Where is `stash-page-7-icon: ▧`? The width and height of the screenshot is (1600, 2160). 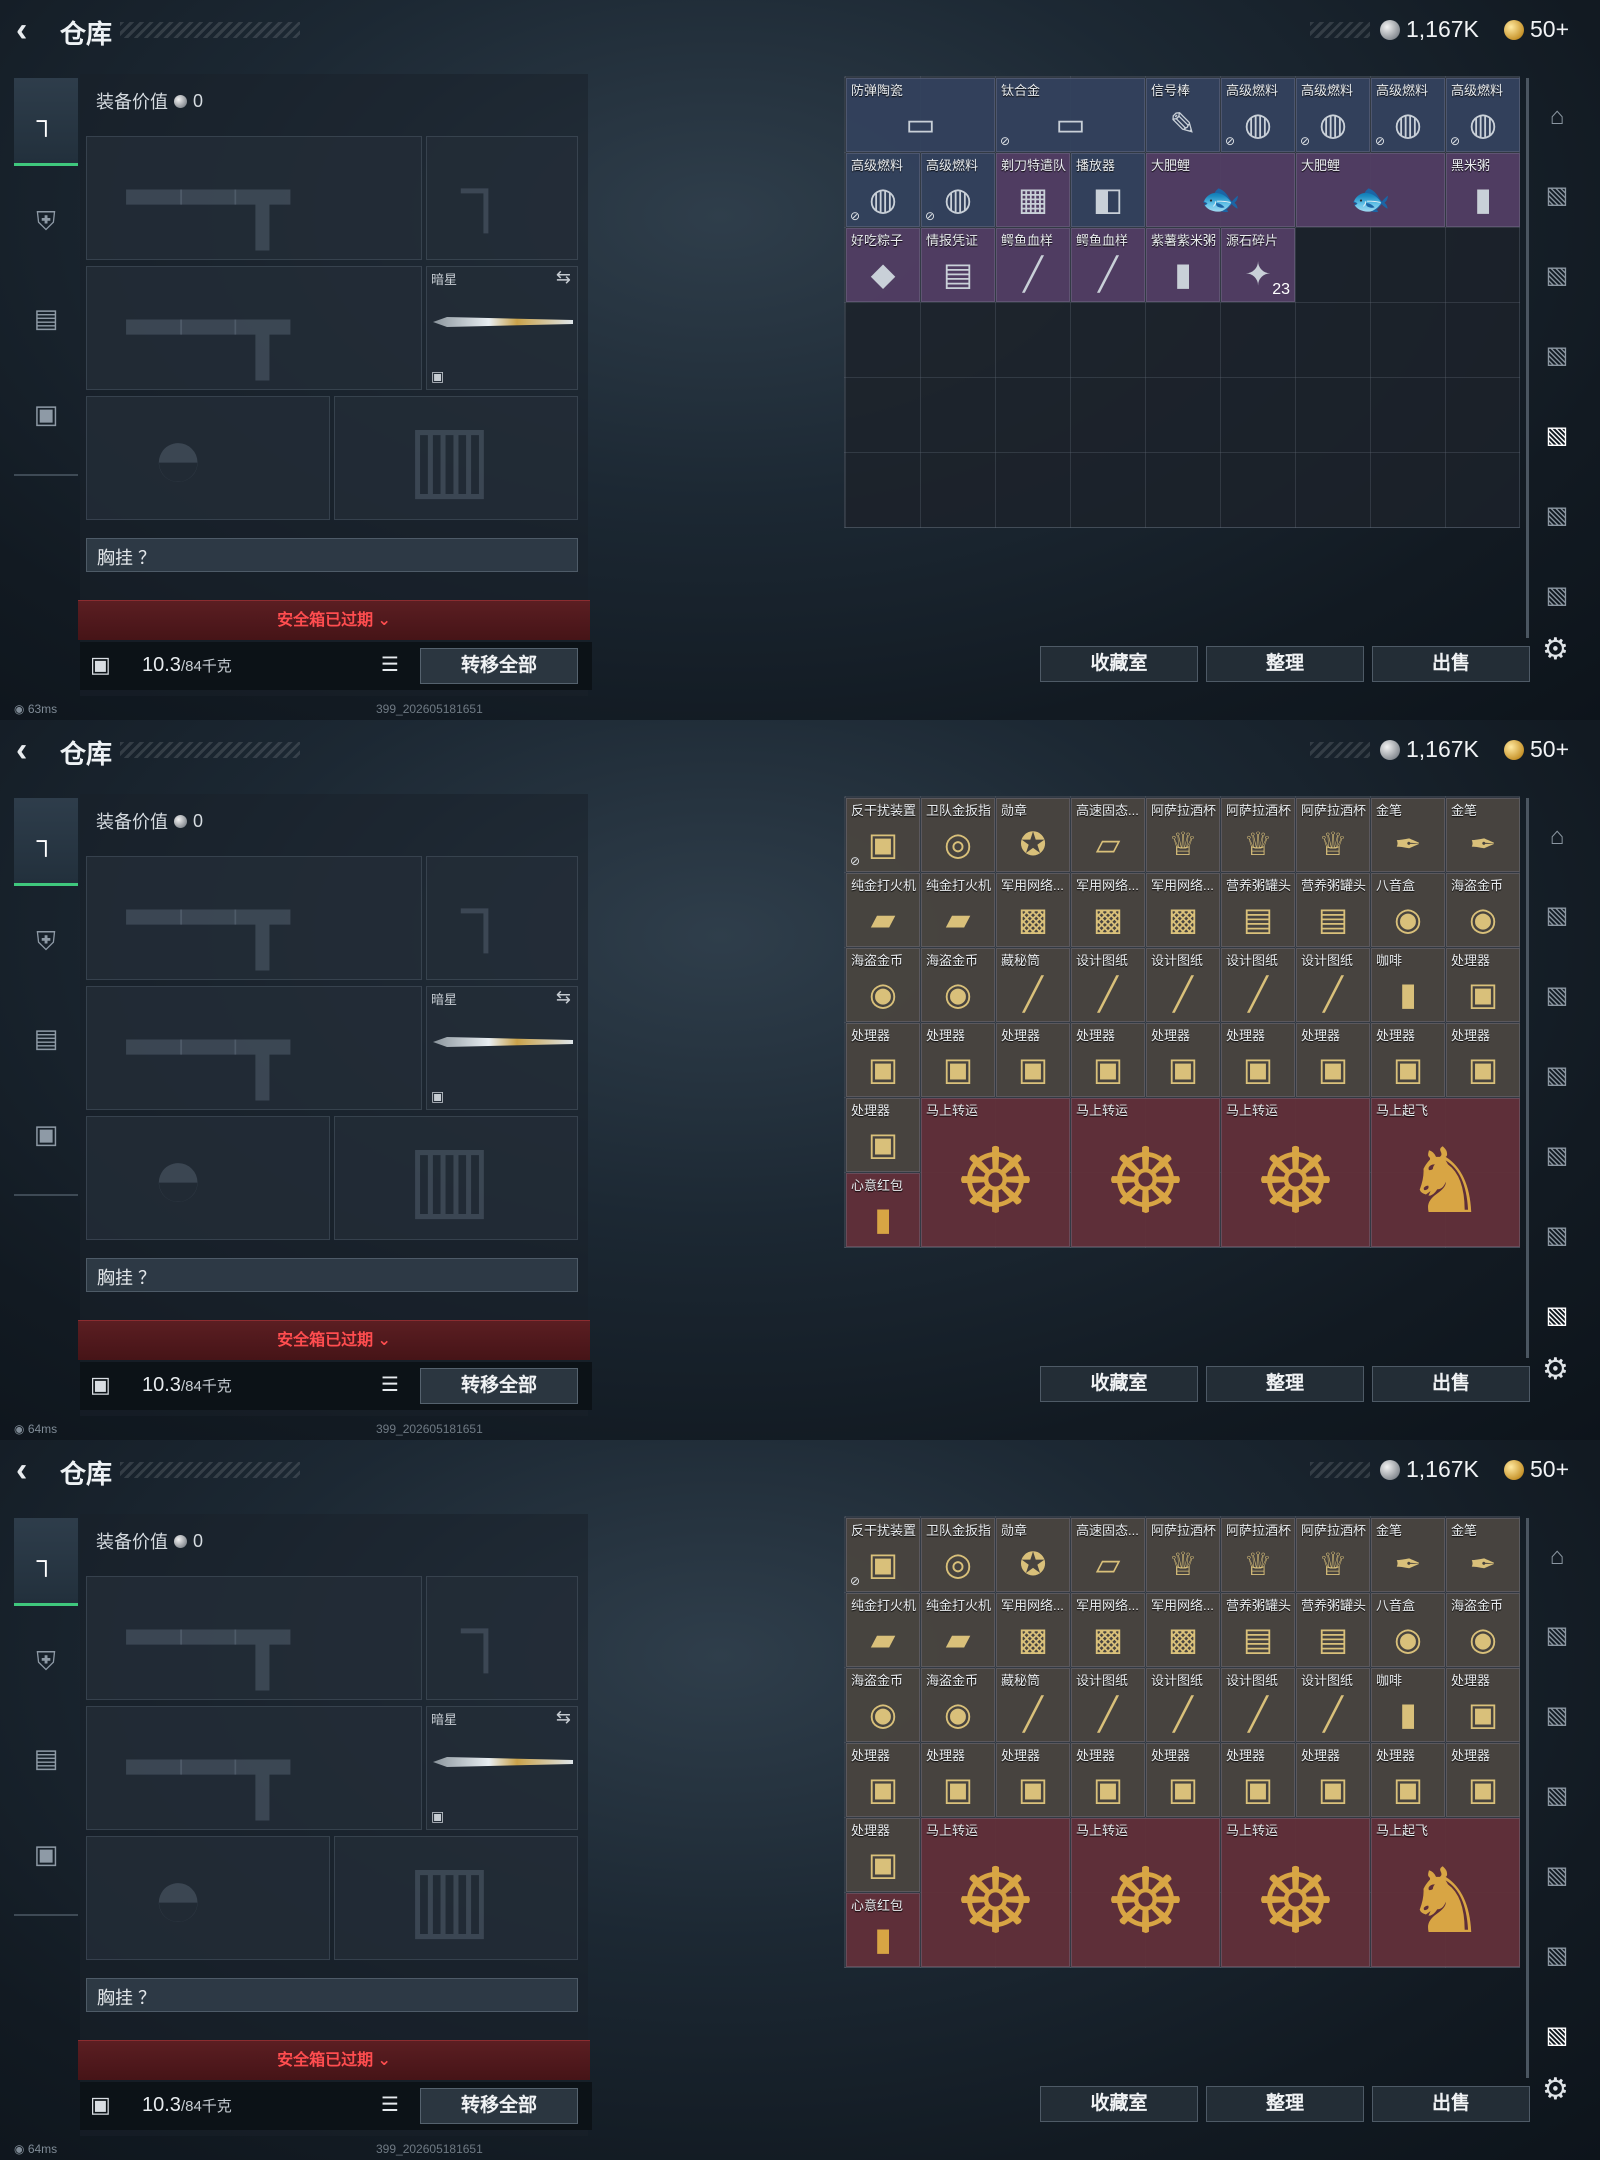
stash-page-7-icon: ▧ is located at coordinates (1557, 1315).